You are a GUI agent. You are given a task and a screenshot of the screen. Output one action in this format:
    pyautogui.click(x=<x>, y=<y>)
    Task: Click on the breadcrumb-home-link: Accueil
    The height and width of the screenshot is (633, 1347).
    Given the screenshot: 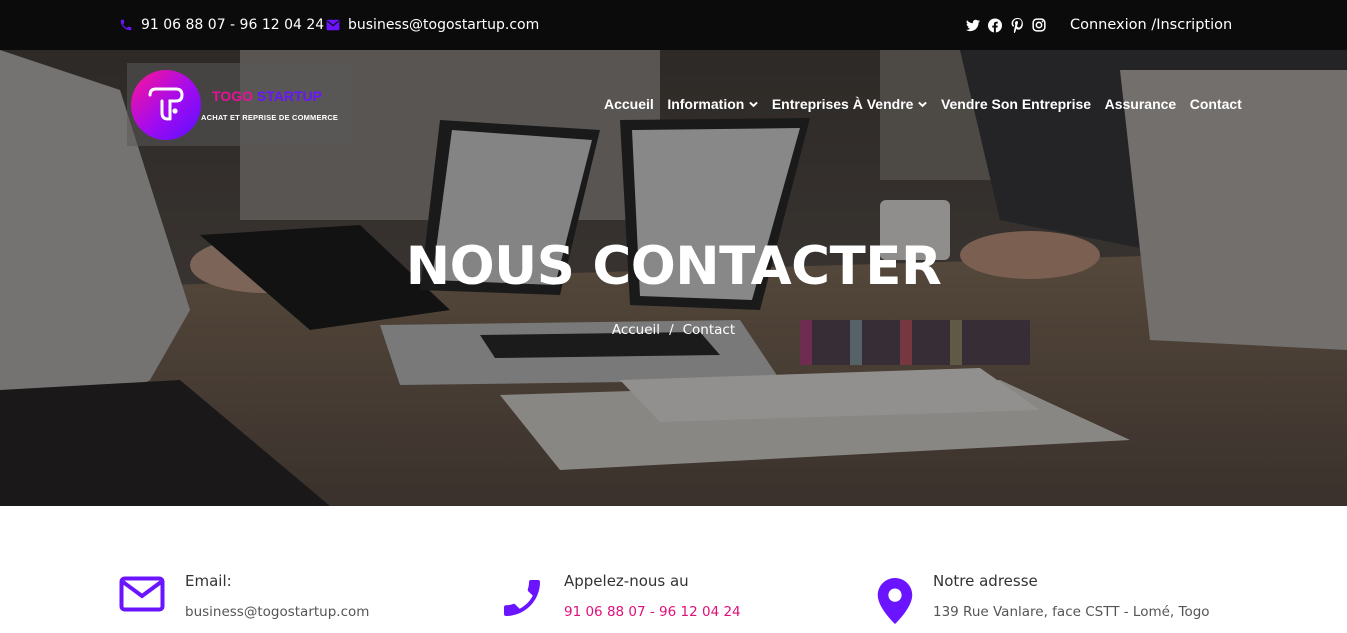 What is the action you would take?
    pyautogui.click(x=636, y=330)
    